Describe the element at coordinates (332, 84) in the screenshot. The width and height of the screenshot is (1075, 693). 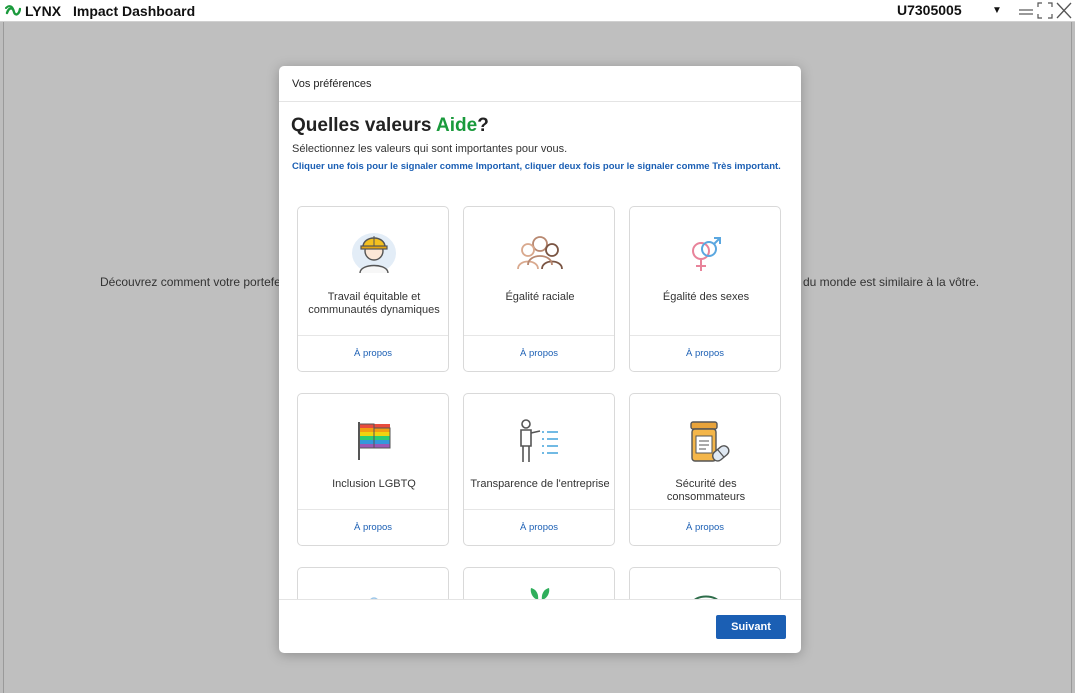
I see `modal-title: Vos préférences` at that location.